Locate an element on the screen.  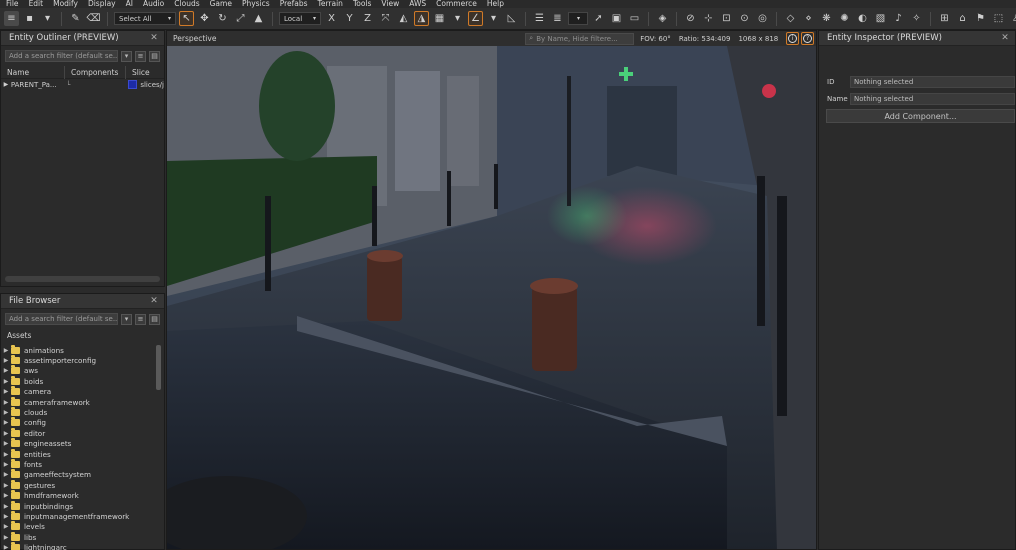
folder-item: ▶ hmdframework is located at coordinates (77, 495).